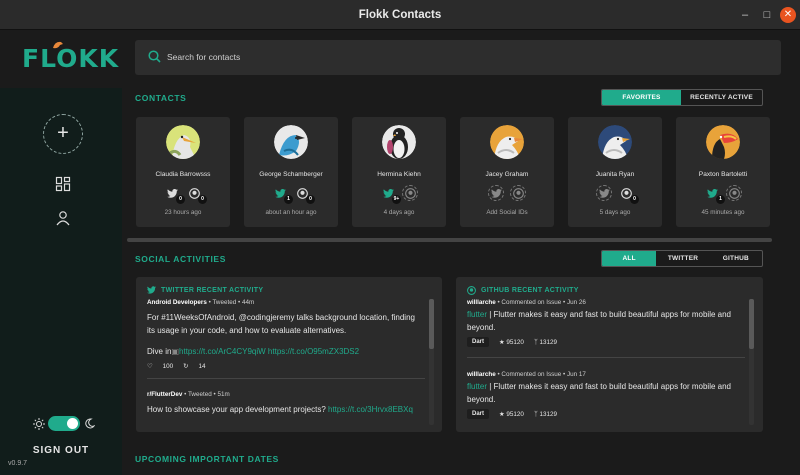  Describe the element at coordinates (736, 258) in the screenshot. I see `tab-github: GITHUB` at that location.